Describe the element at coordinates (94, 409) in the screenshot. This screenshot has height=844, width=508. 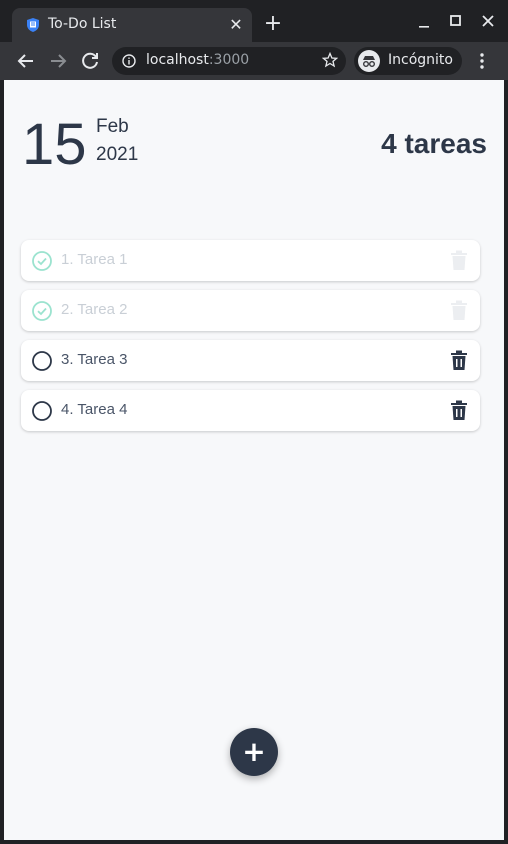
I see `task-label: 4. Tarea 4` at that location.